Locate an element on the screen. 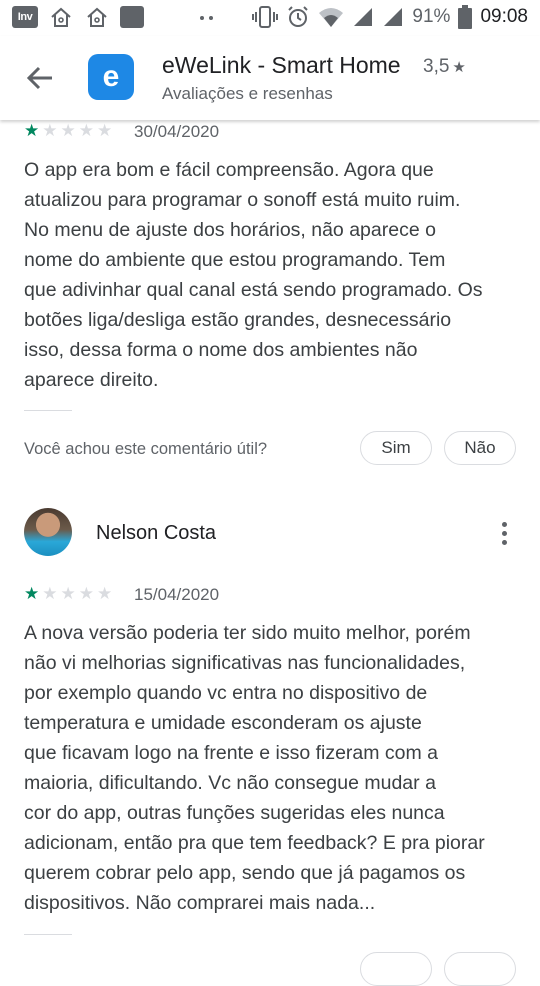 Image resolution: width=540 pixels, height=986 pixels. inv-app-icon: Inv is located at coordinates (25, 17).